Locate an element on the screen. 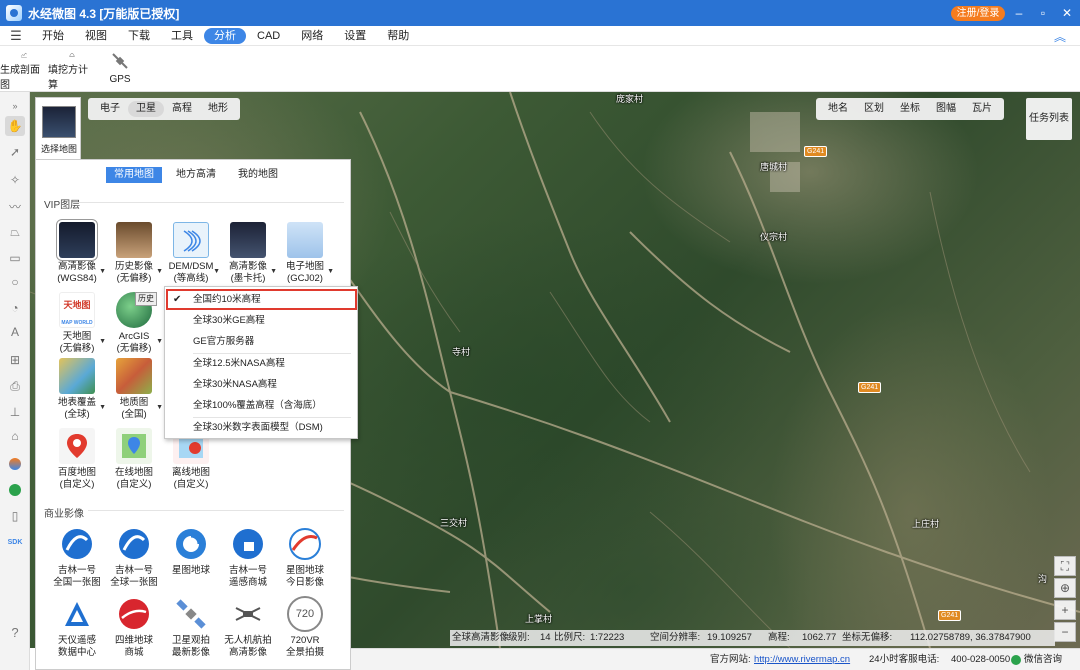  tab-regions: 区划 is located at coordinates (874, 109).